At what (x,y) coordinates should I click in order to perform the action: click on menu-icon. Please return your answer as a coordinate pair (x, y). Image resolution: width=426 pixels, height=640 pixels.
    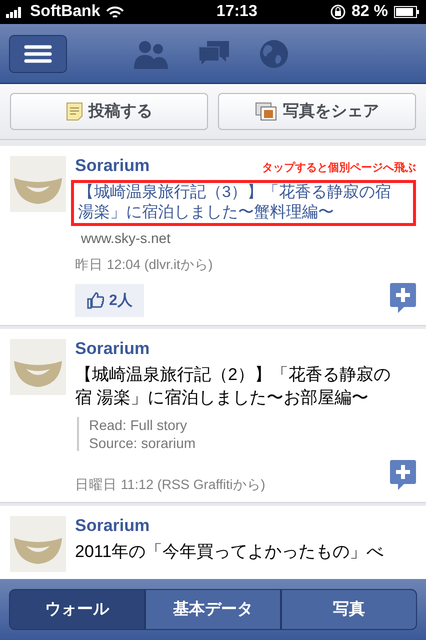
    Looking at the image, I should click on (38, 54).